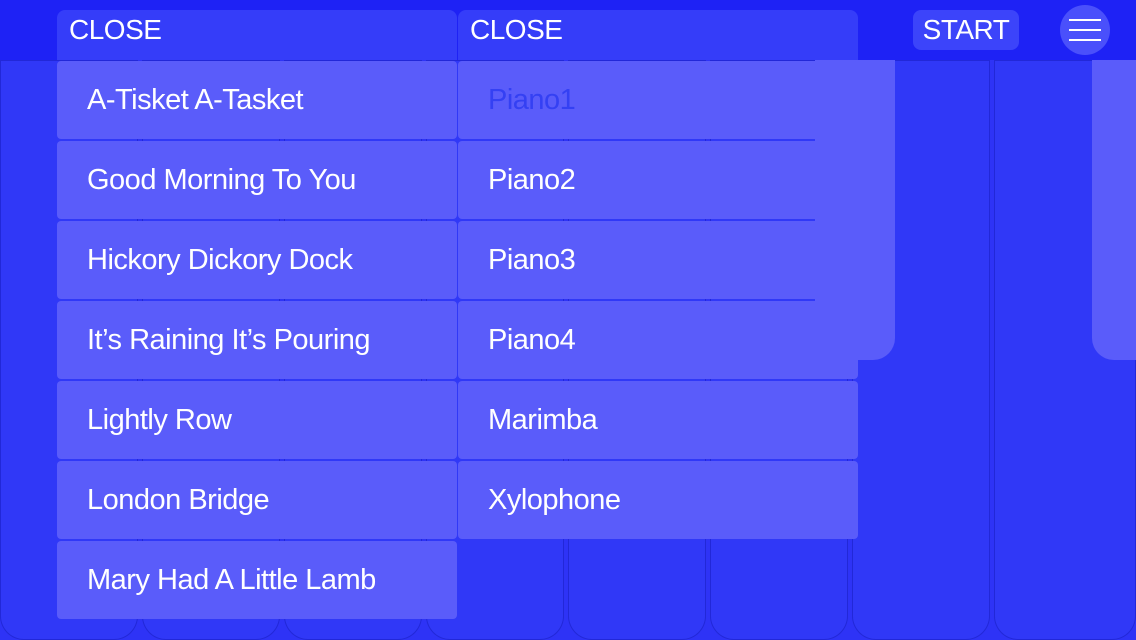 Image resolution: width=1136 pixels, height=640 pixels. What do you see at coordinates (257, 420) in the screenshot?
I see `song-item: Lightly Row` at bounding box center [257, 420].